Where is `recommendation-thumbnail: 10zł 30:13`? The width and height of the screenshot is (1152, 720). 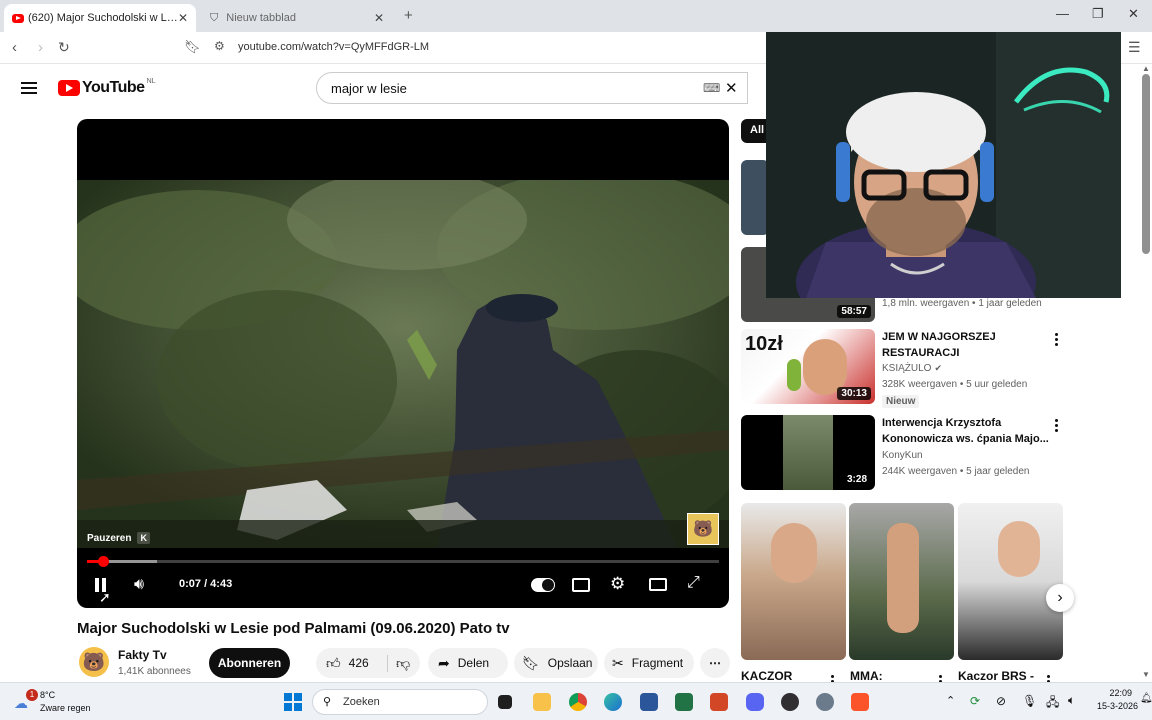 recommendation-thumbnail: 10zł 30:13 is located at coordinates (808, 366).